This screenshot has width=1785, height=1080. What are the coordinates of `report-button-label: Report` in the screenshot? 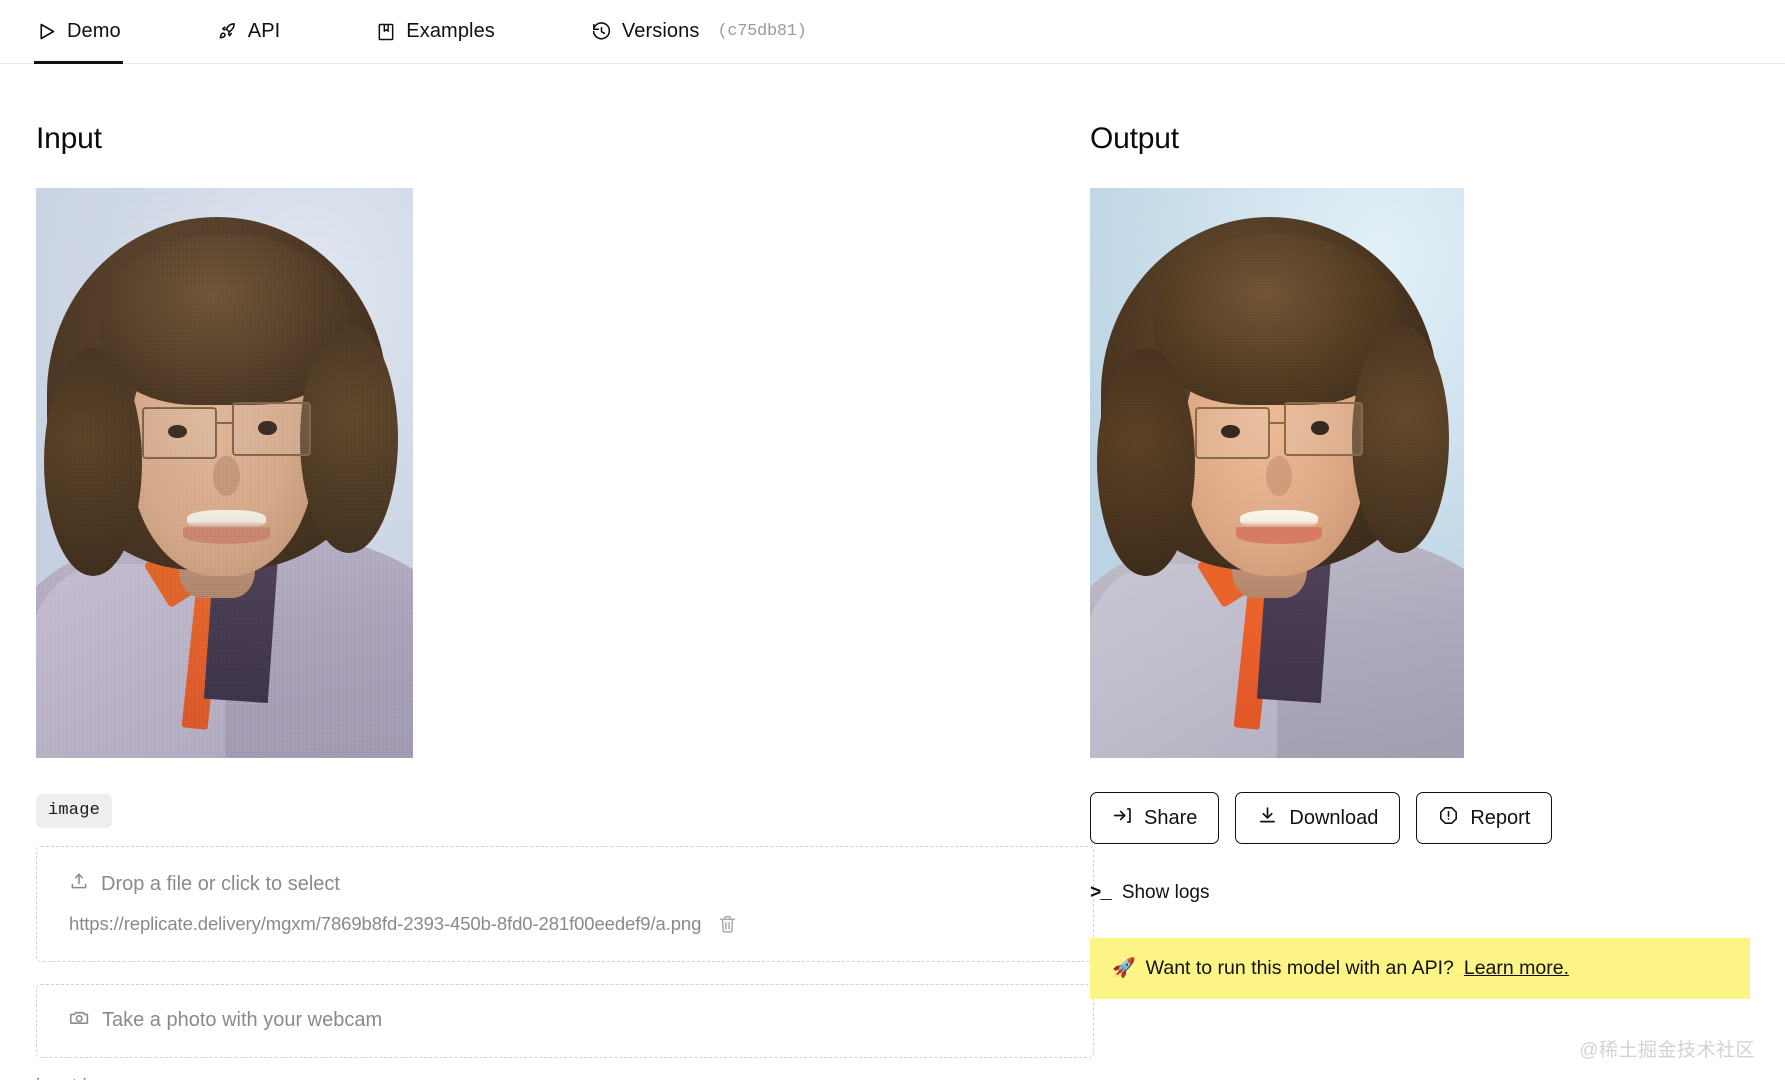 It's located at (1500, 817).